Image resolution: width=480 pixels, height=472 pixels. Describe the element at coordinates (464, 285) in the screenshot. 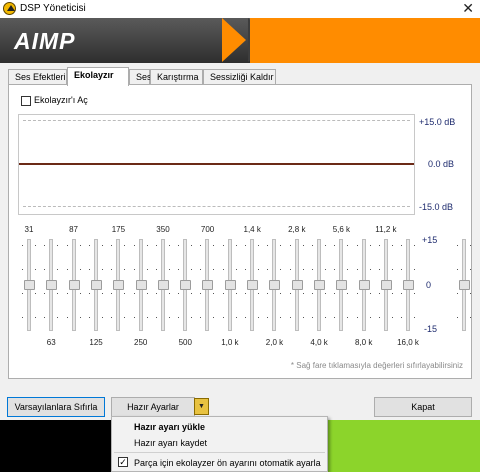

I see `preamp-slider-thumb` at that location.